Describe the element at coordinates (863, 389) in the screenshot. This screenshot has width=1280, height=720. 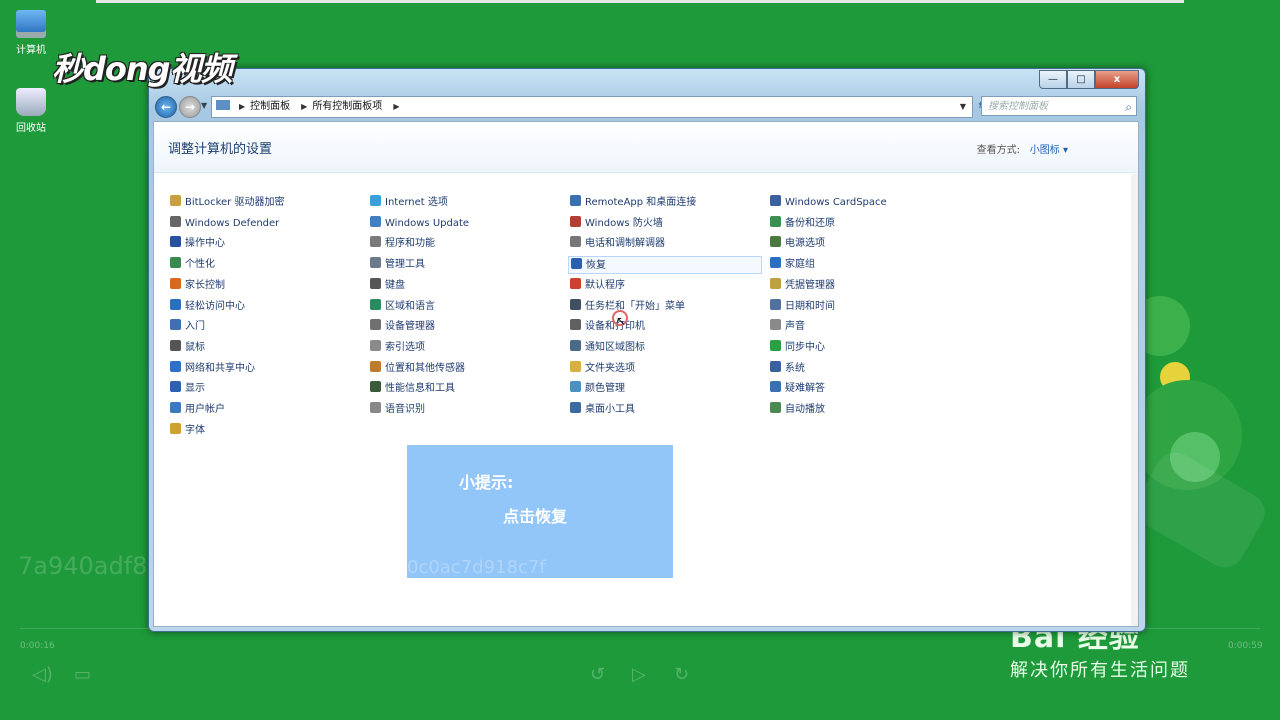
I see `control-panel-item: 疑难解答` at that location.